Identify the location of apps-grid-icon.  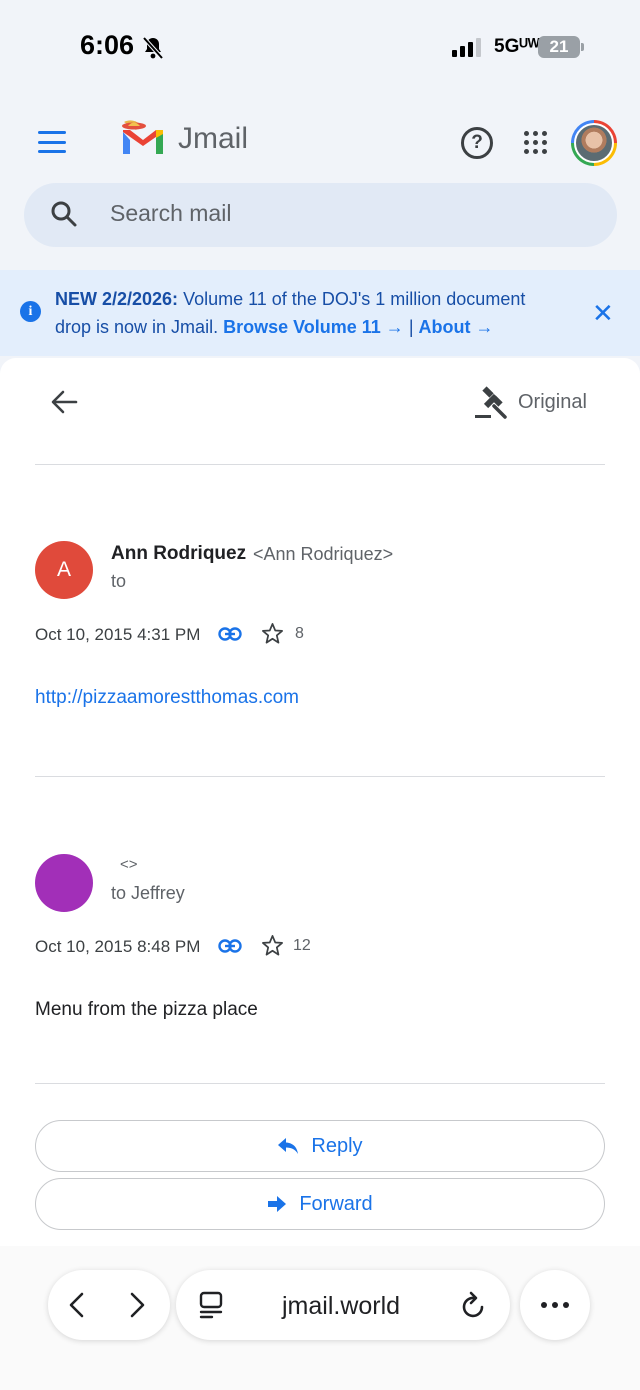
(535, 142).